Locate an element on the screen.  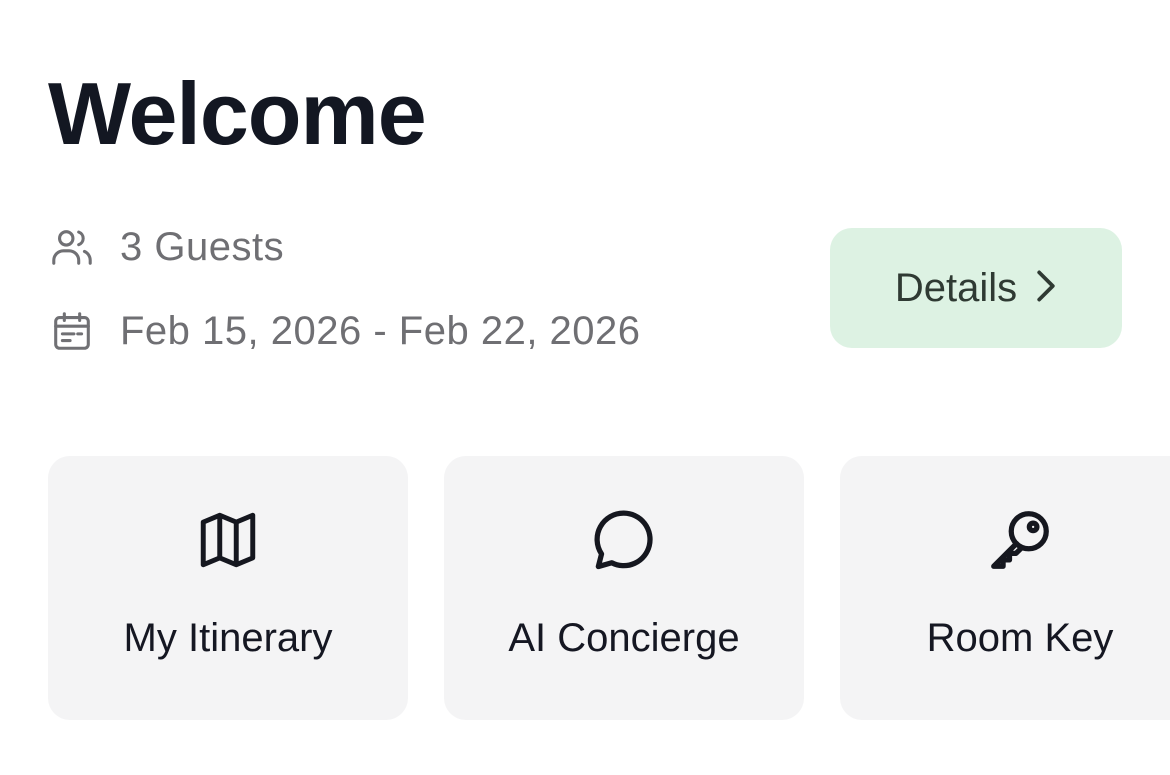
page-title: Welcome is located at coordinates (237, 113).